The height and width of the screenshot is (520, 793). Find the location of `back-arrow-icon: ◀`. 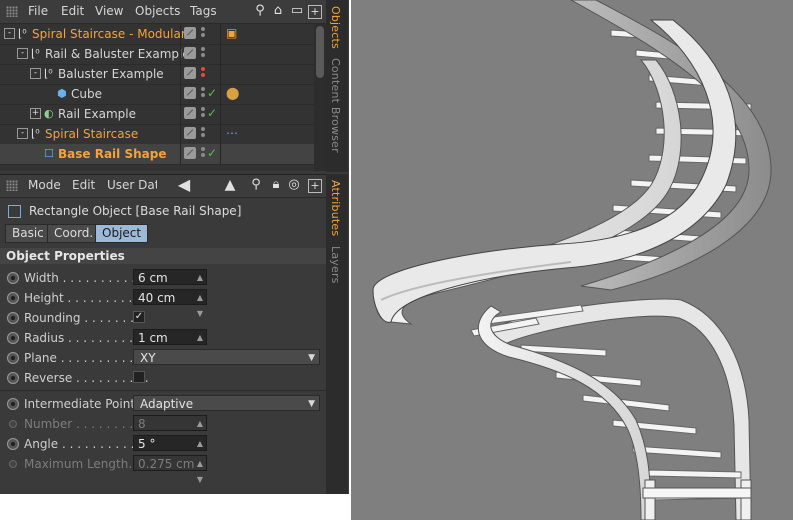

back-arrow-icon: ◀ is located at coordinates (184, 185).